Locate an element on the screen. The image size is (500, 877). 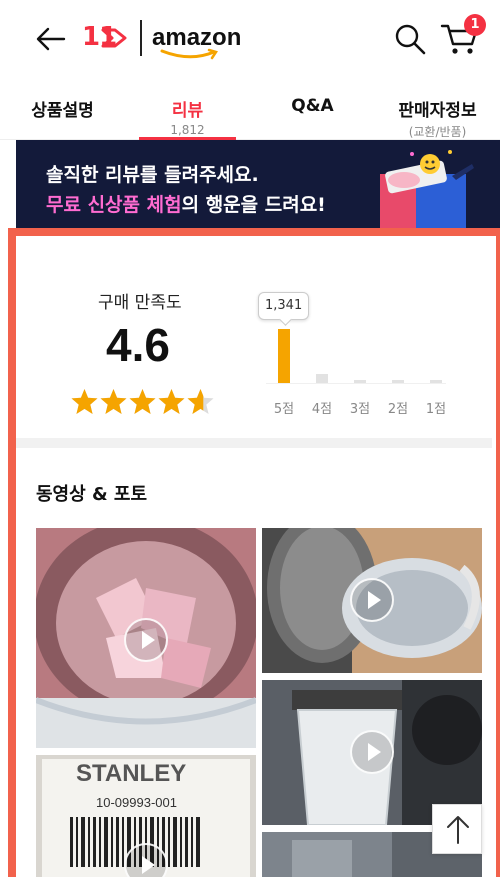
tab-description: 상품설명 is located at coordinates (62, 107).